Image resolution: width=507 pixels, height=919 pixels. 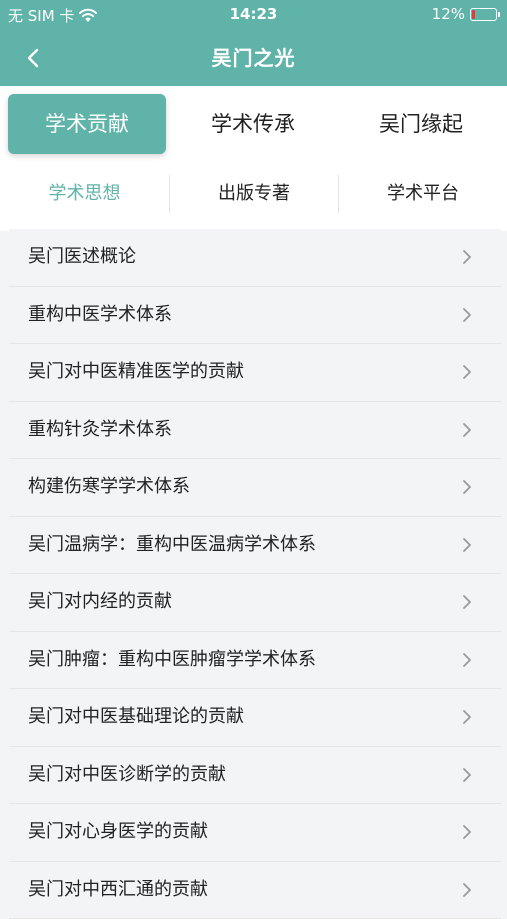 I want to click on header: 无 SIM 卡 14:23 12% 吴门之光, so click(x=253, y=43).